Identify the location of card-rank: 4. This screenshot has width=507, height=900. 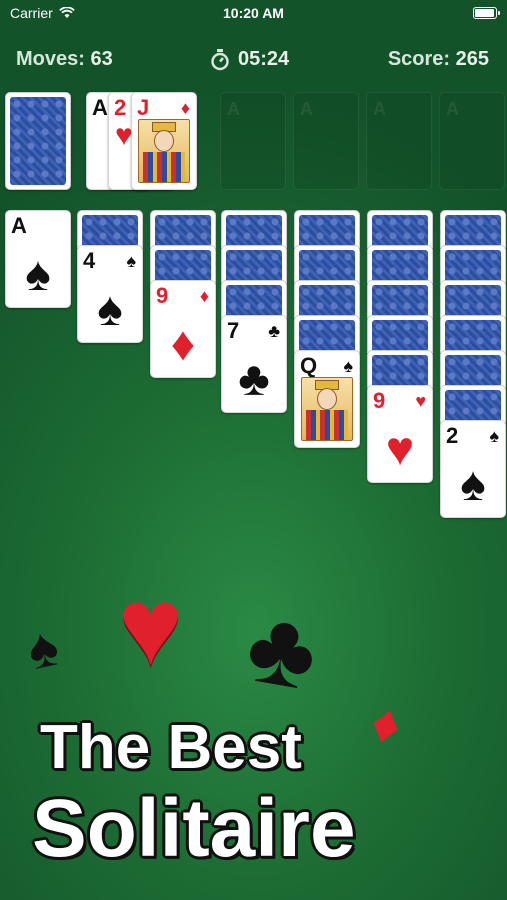
(89, 260).